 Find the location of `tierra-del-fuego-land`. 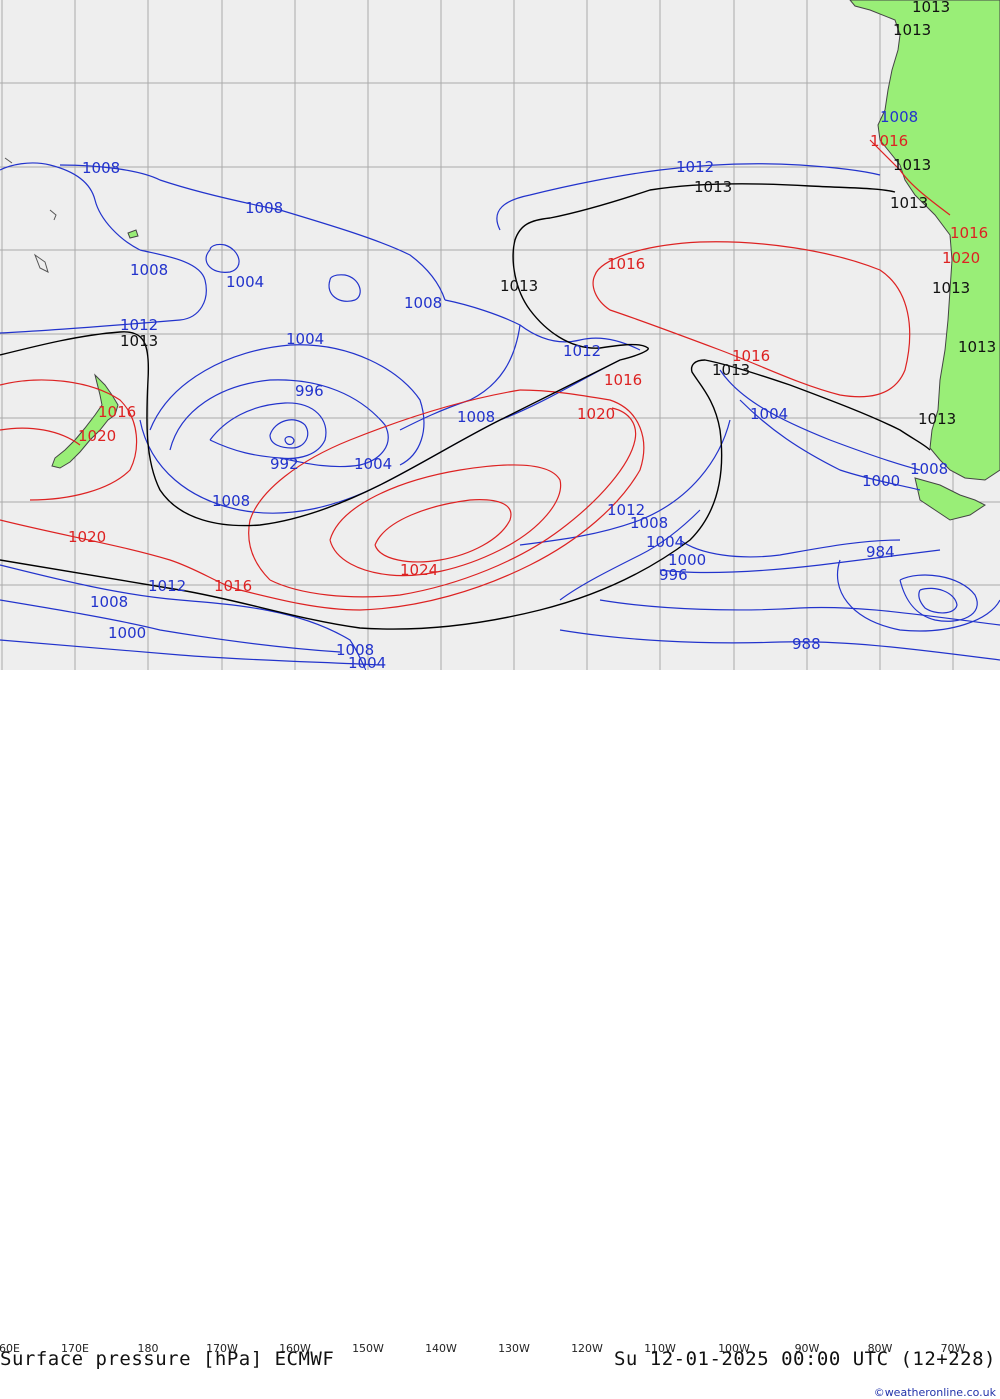

tierra-del-fuego-land is located at coordinates (950, 499).